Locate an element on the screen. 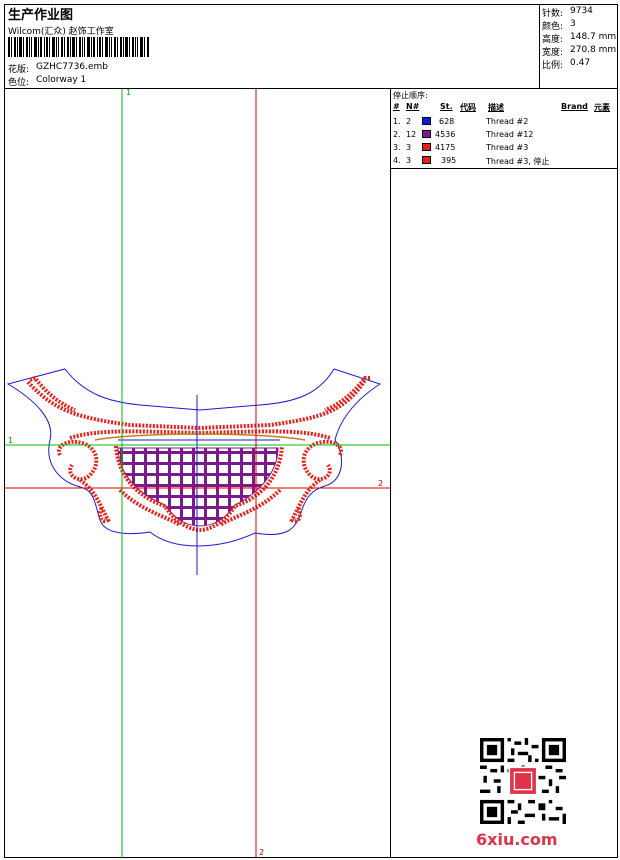 The image size is (620, 860). guide-v1-label: 1 is located at coordinates (129, 92).